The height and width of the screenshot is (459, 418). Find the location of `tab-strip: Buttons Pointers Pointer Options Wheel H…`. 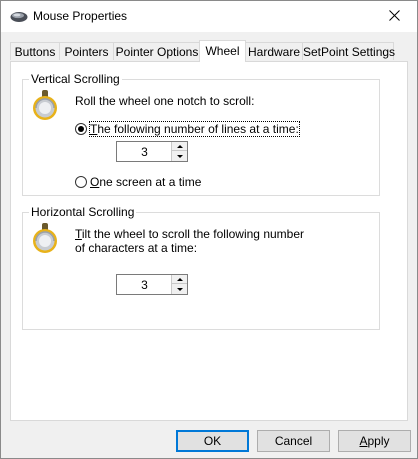

tab-strip: Buttons Pointers Pointer Options Wheel H… is located at coordinates (209, 51).